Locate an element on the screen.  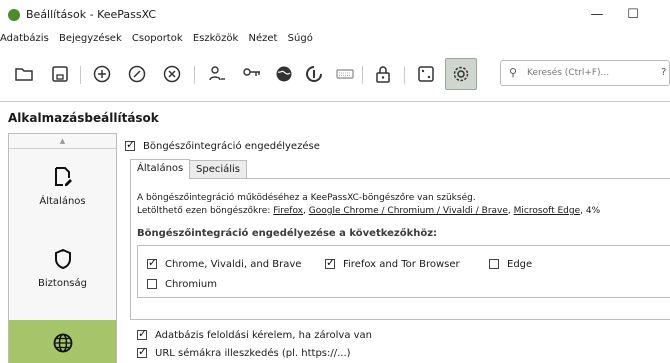
edit-entry-icon is located at coordinates (137, 74).